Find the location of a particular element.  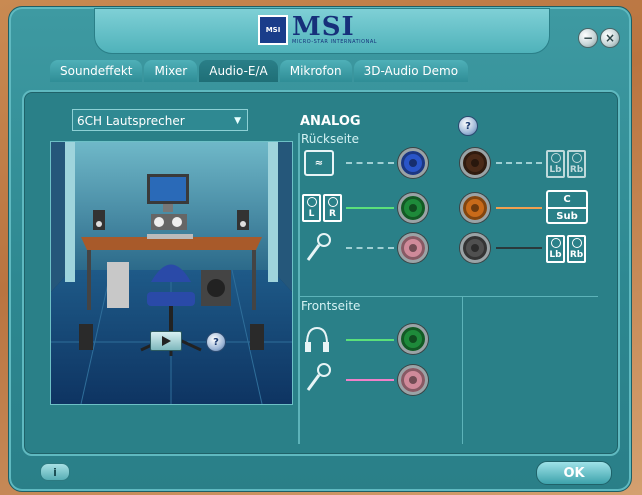

speaker-config-dropdown: 6CH Lautsprecher ▼ is located at coordinates (160, 120).